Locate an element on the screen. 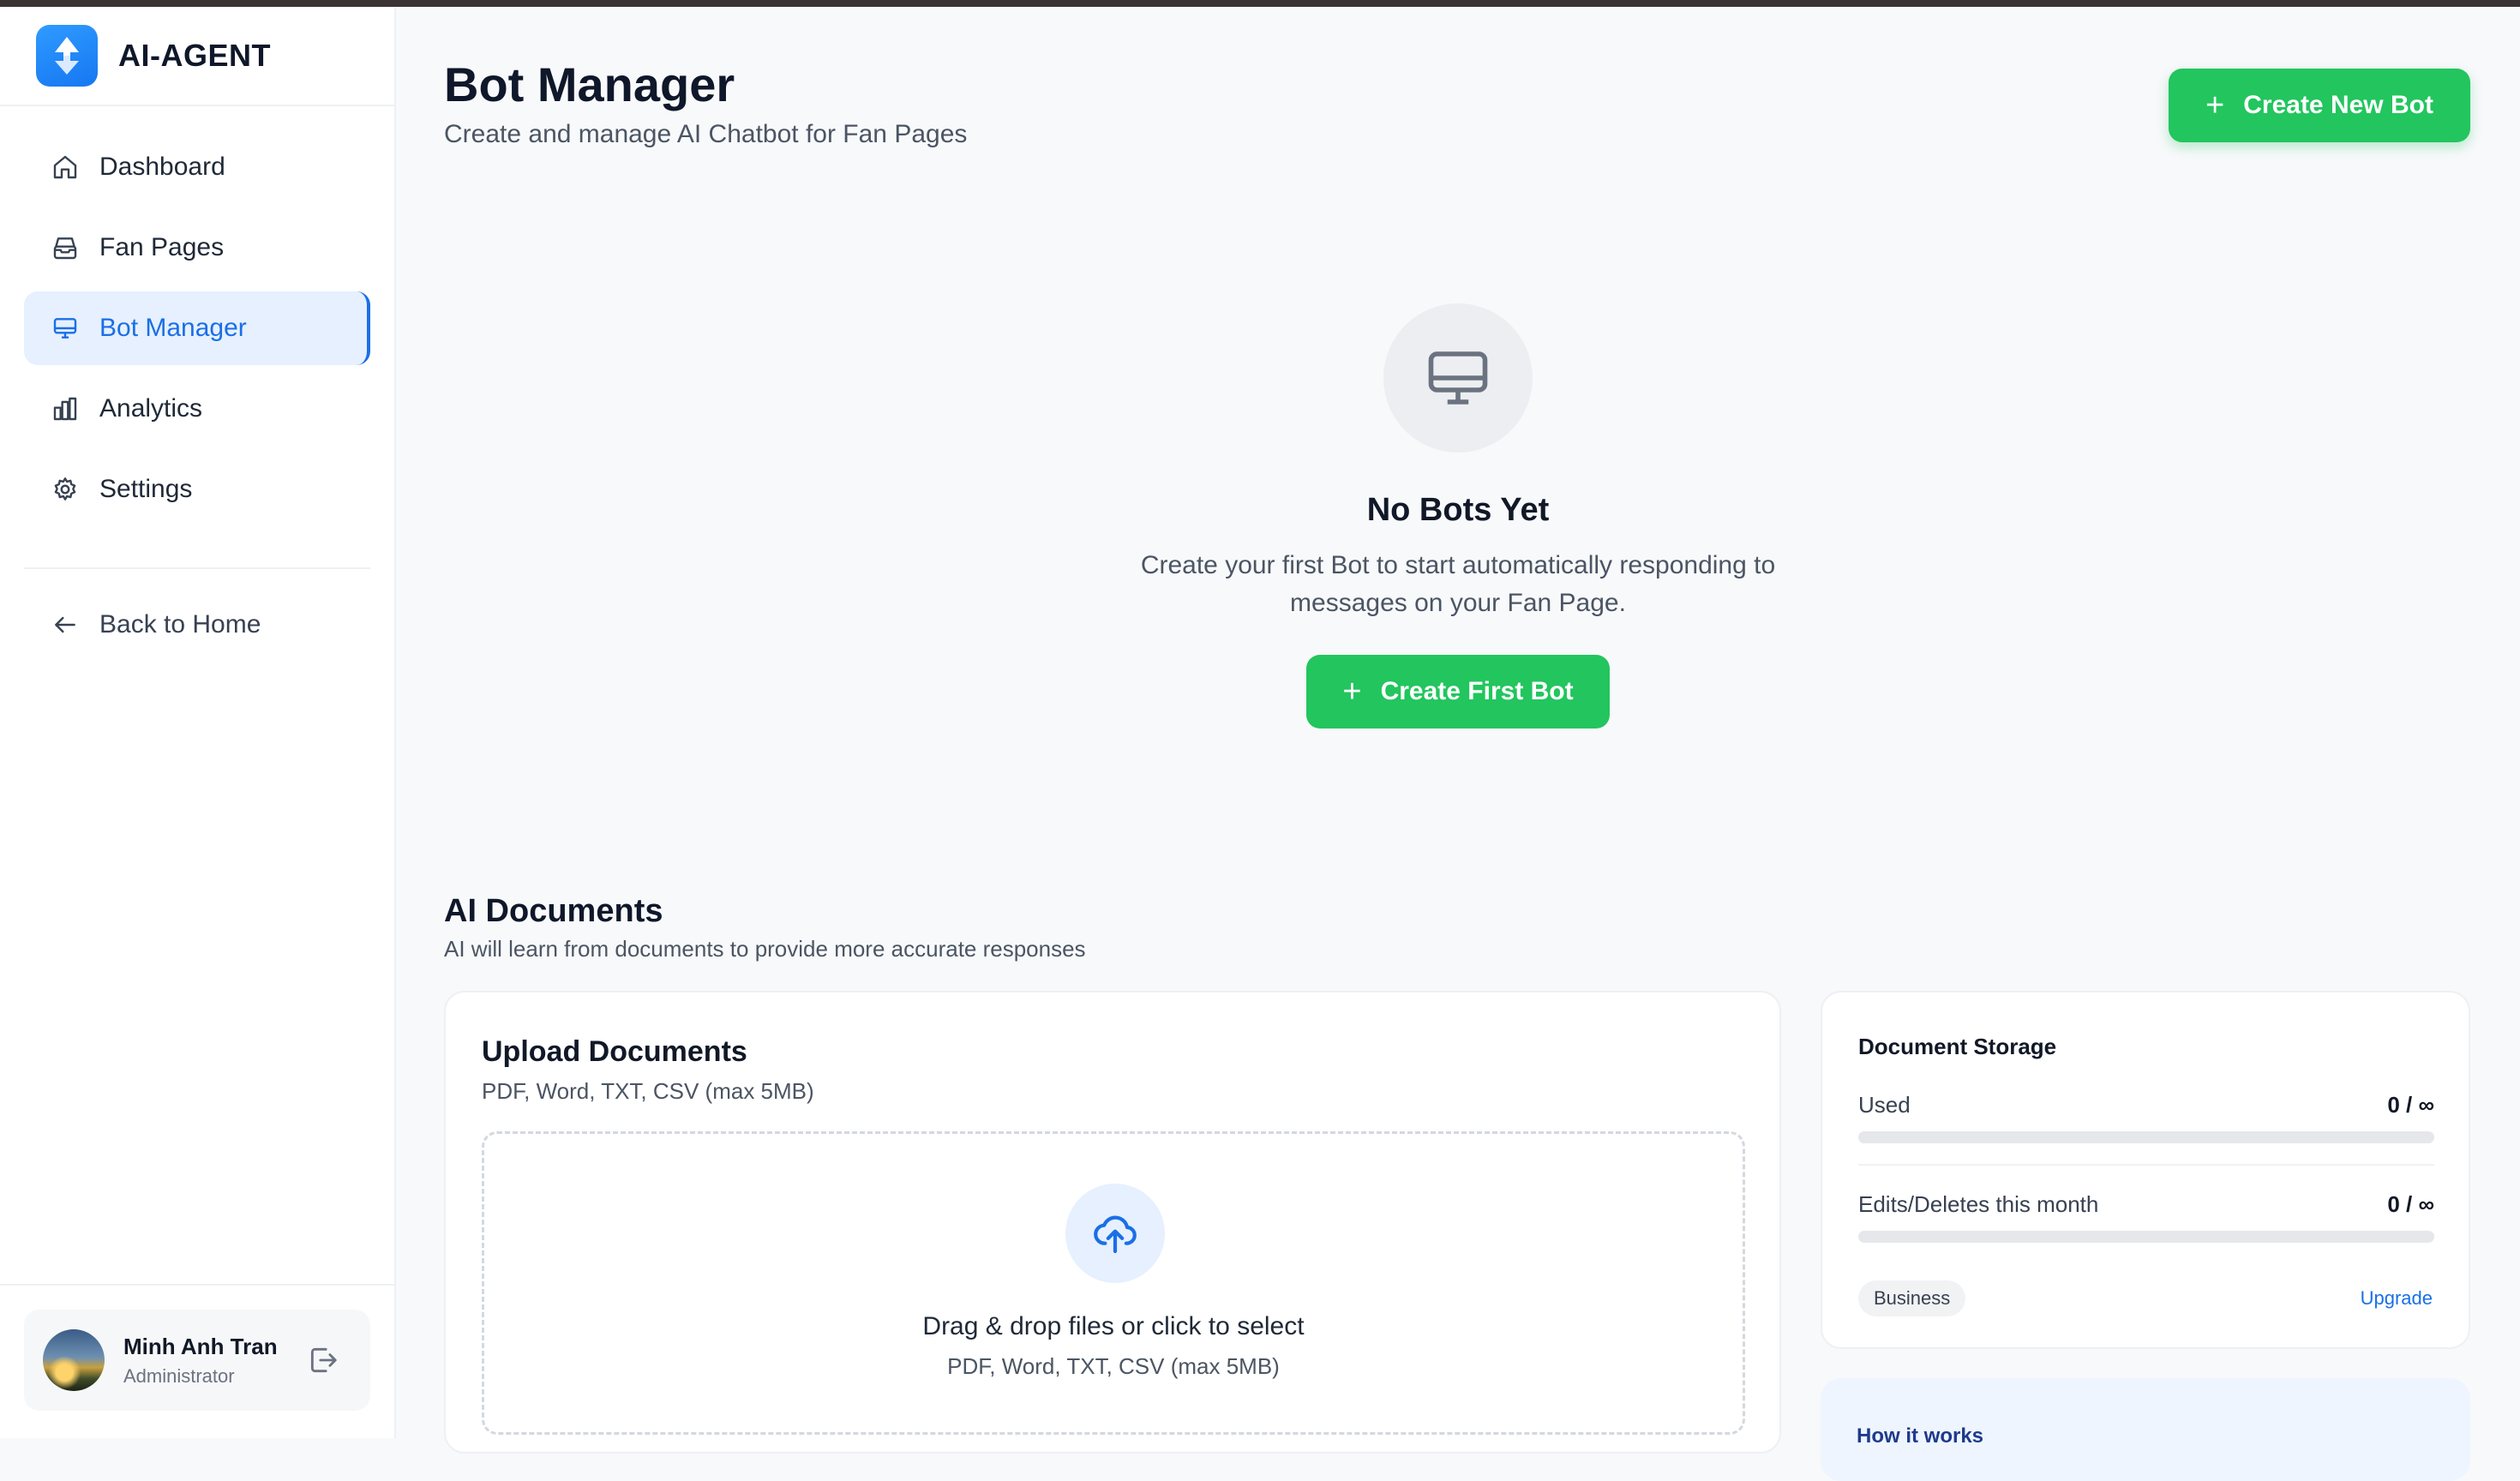  create-first-bot-label: Create First Bot is located at coordinates (1477, 691).